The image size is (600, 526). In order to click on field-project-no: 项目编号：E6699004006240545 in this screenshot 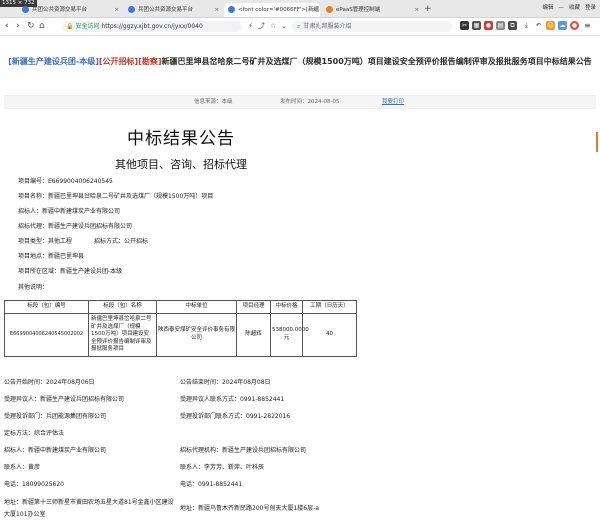, I will do `click(65, 181)`.